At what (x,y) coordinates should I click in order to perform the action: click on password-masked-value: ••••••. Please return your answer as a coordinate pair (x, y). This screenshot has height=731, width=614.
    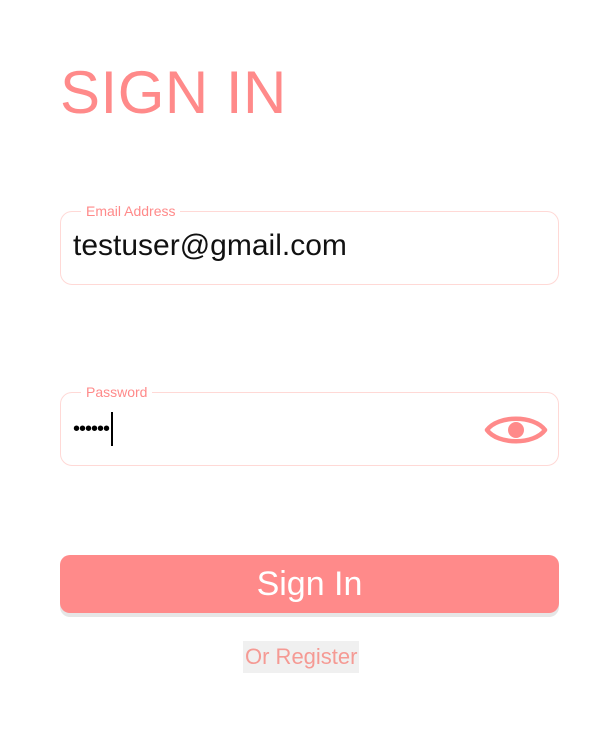
    Looking at the image, I should click on (91, 429).